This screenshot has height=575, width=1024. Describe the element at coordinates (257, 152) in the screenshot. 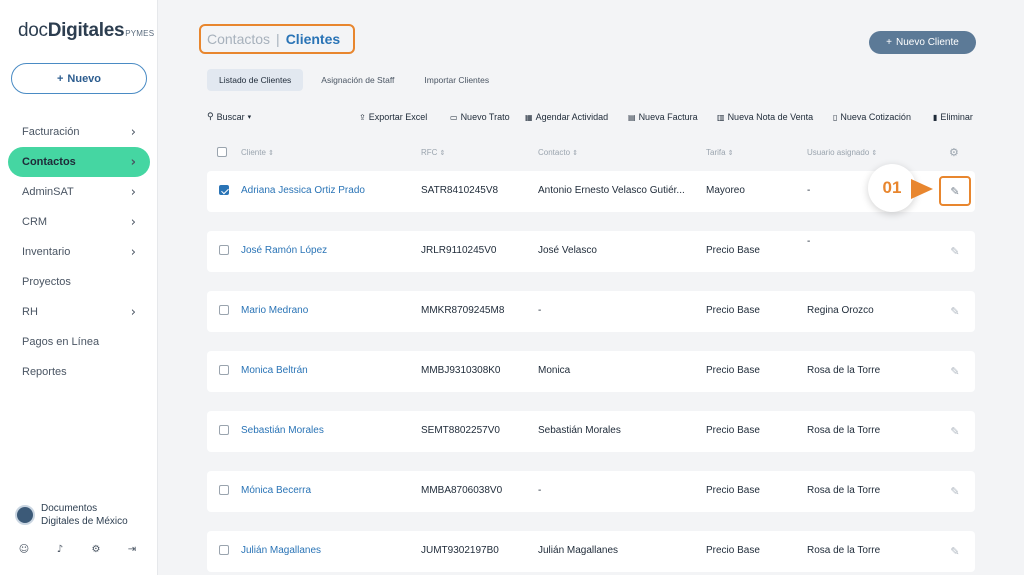

I see `column-header-cliente: Cliente ⇕` at that location.